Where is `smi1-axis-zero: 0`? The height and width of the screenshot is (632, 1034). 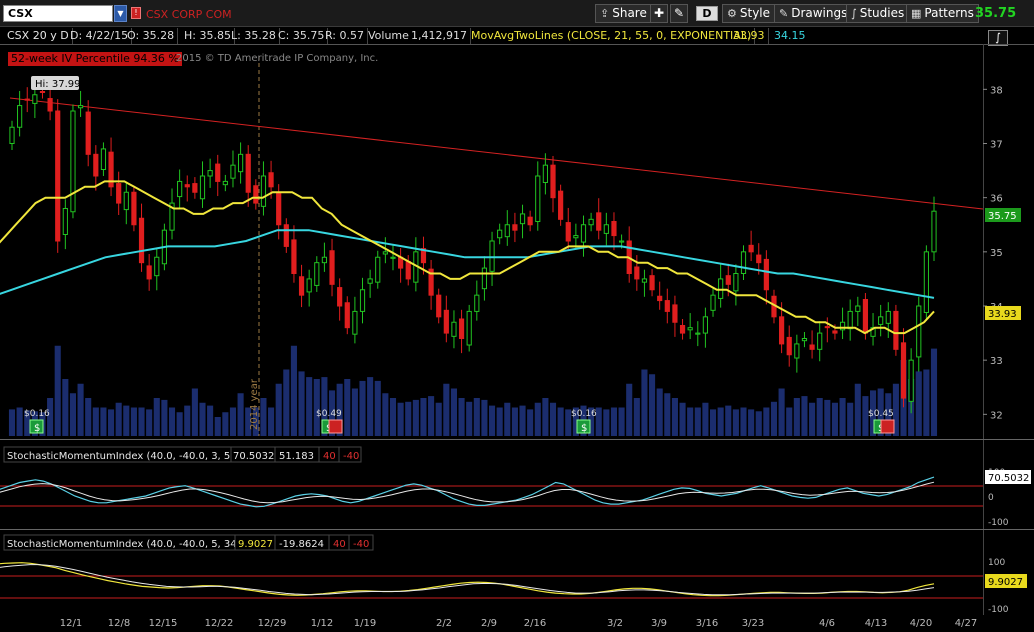
smi1-axis-zero: 0 is located at coordinates (991, 498).